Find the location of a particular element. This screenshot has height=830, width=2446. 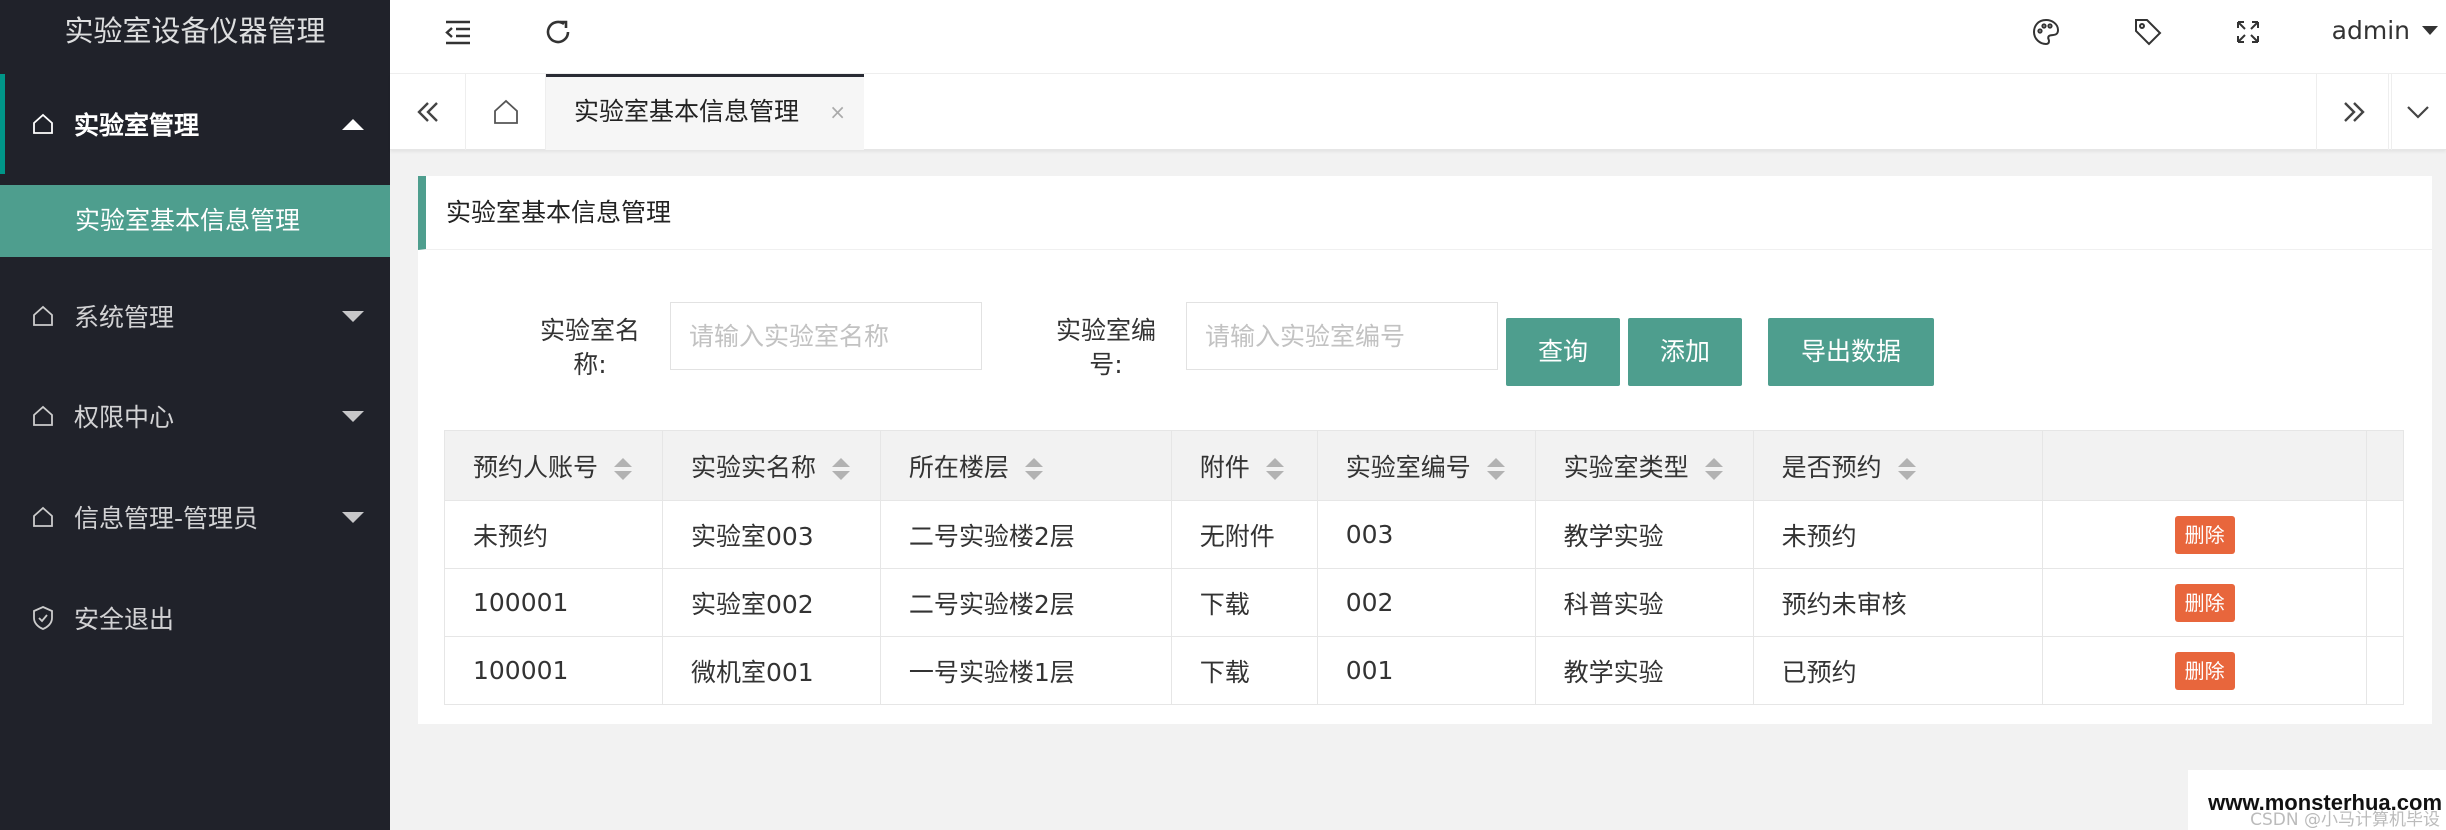

col-header-name: 实验实名称 is located at coordinates (771, 465).